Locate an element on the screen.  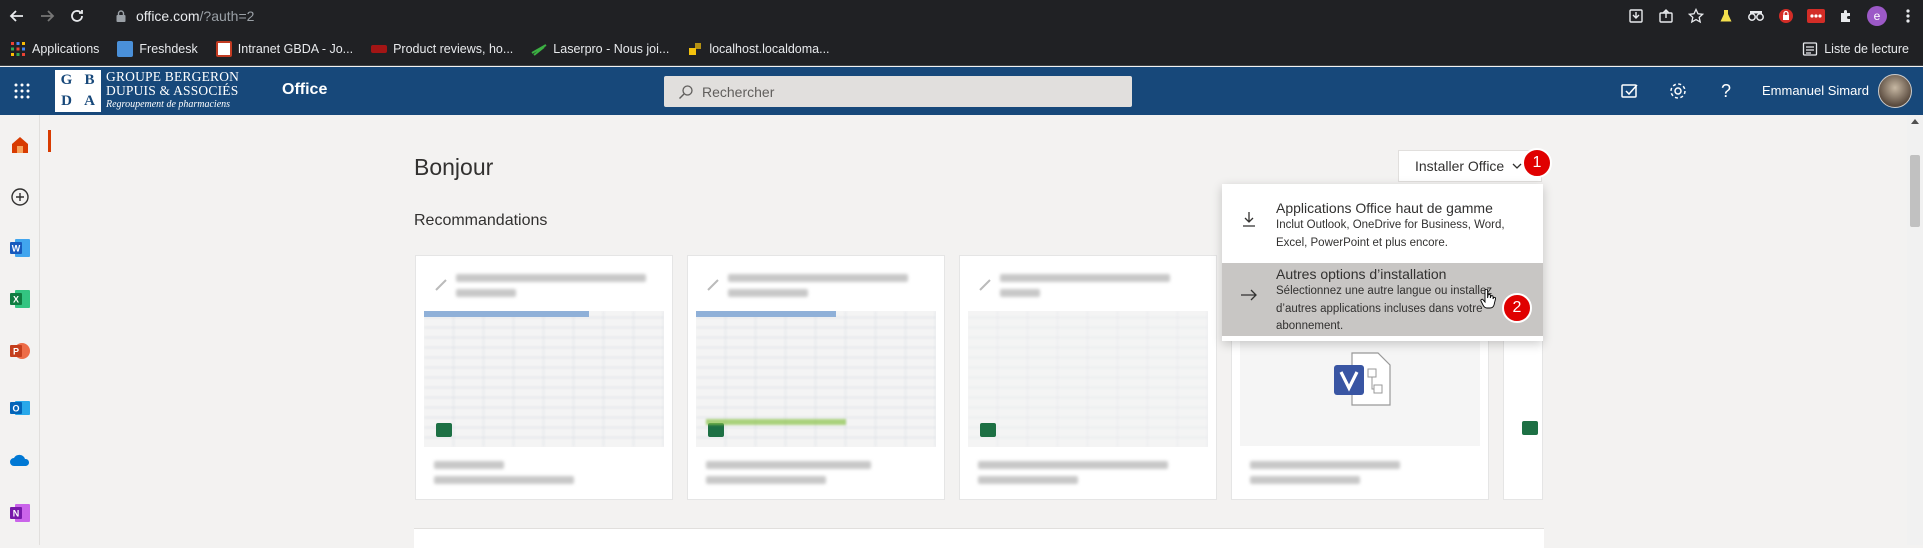
gear-icon is located at coordinates (1678, 91).